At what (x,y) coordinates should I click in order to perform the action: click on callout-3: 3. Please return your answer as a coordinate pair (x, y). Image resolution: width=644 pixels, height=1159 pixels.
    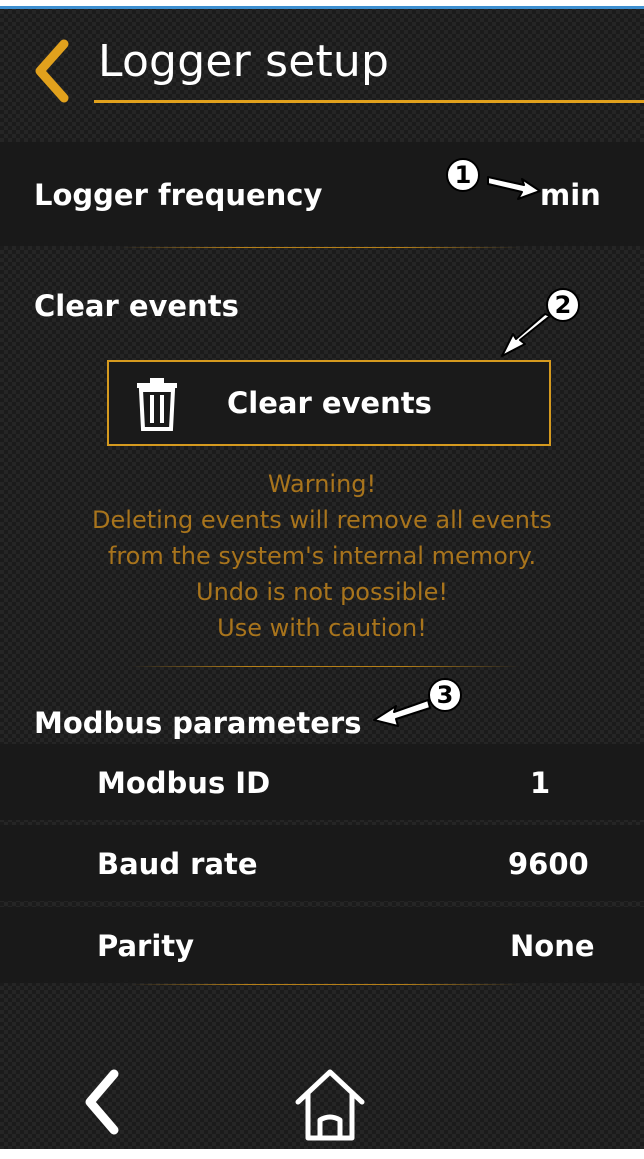
    Looking at the image, I should click on (445, 695).